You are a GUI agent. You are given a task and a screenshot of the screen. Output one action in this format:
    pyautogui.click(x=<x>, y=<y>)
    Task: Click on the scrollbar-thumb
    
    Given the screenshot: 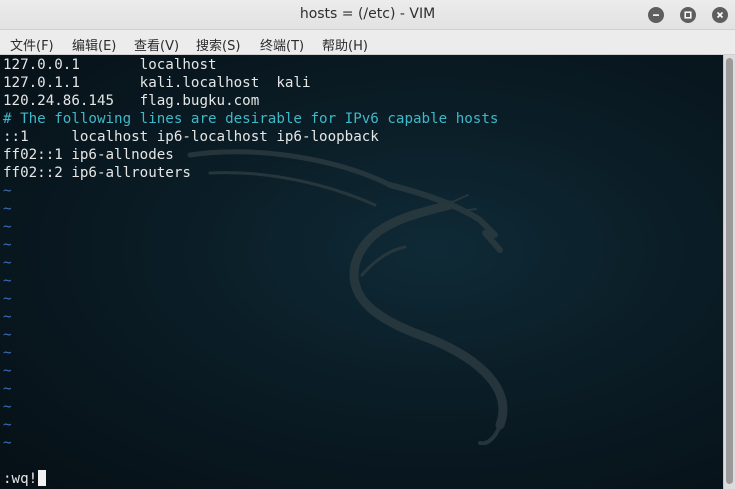 What is the action you would take?
    pyautogui.click(x=729, y=271)
    